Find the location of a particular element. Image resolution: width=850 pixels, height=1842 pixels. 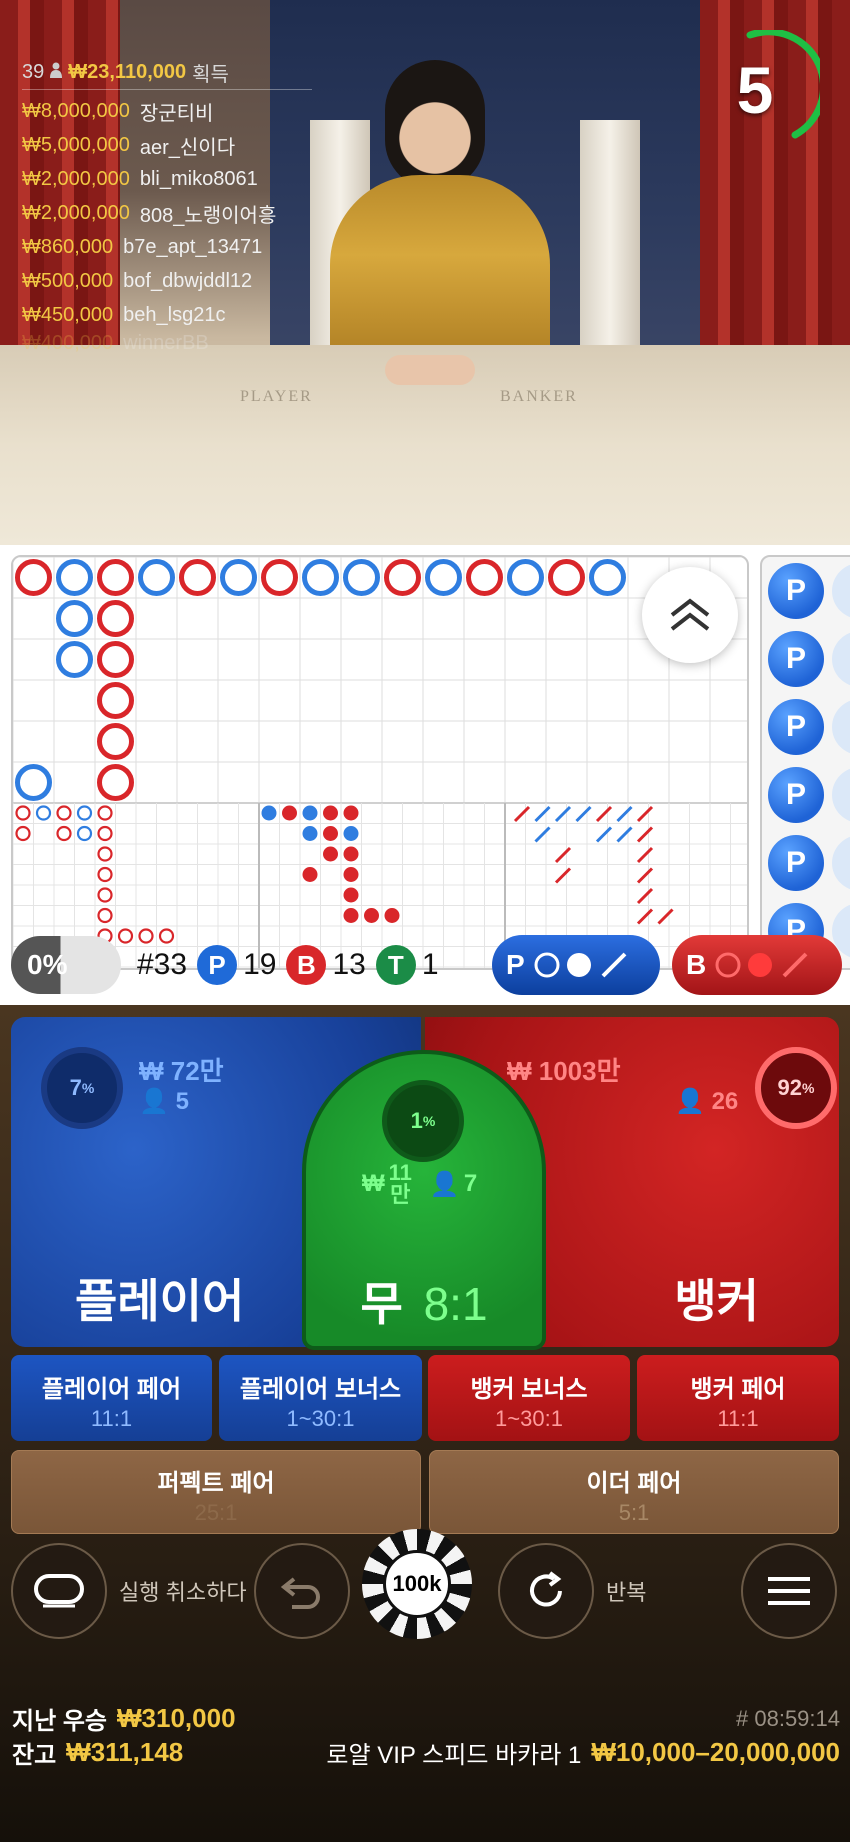

predictor-chip: P is located at coordinates (796, 863).